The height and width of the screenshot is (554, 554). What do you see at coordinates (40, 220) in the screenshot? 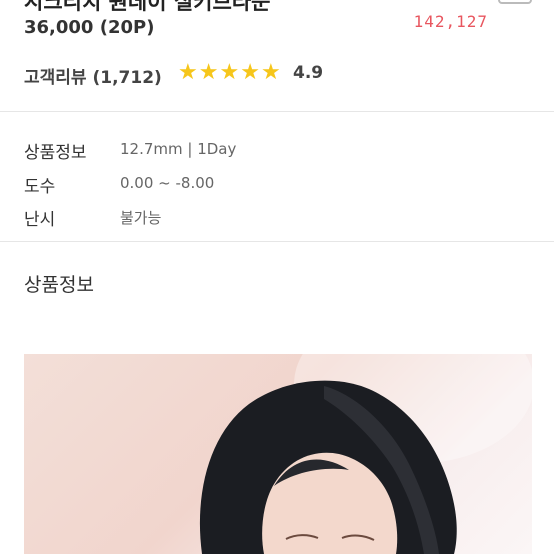
I see `spec-label-astigmatism: 난시` at bounding box center [40, 220].